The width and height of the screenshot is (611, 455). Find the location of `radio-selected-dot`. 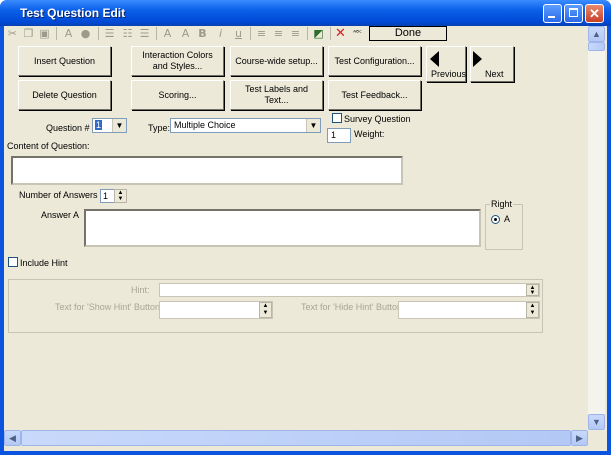

radio-selected-dot is located at coordinates (495, 219).